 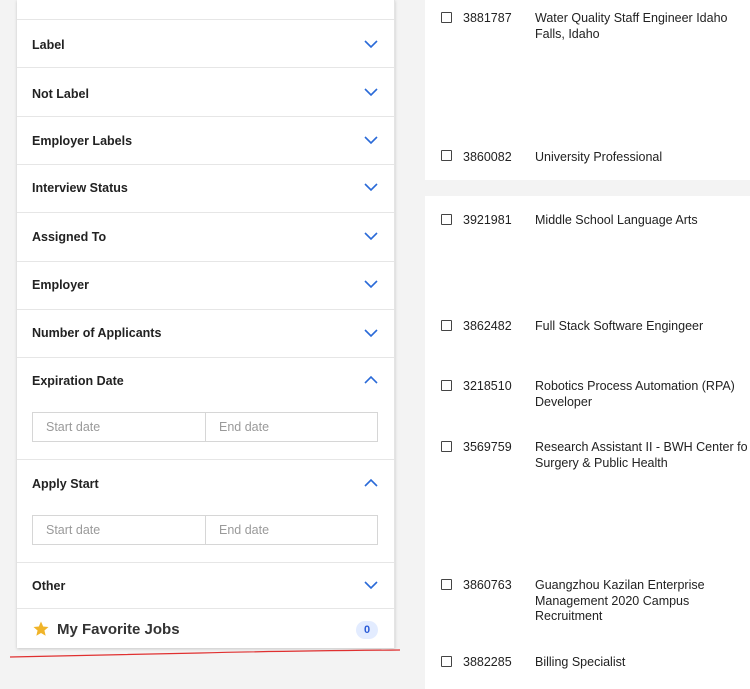 What do you see at coordinates (487, 386) in the screenshot?
I see `job-id: 3218510` at bounding box center [487, 386].